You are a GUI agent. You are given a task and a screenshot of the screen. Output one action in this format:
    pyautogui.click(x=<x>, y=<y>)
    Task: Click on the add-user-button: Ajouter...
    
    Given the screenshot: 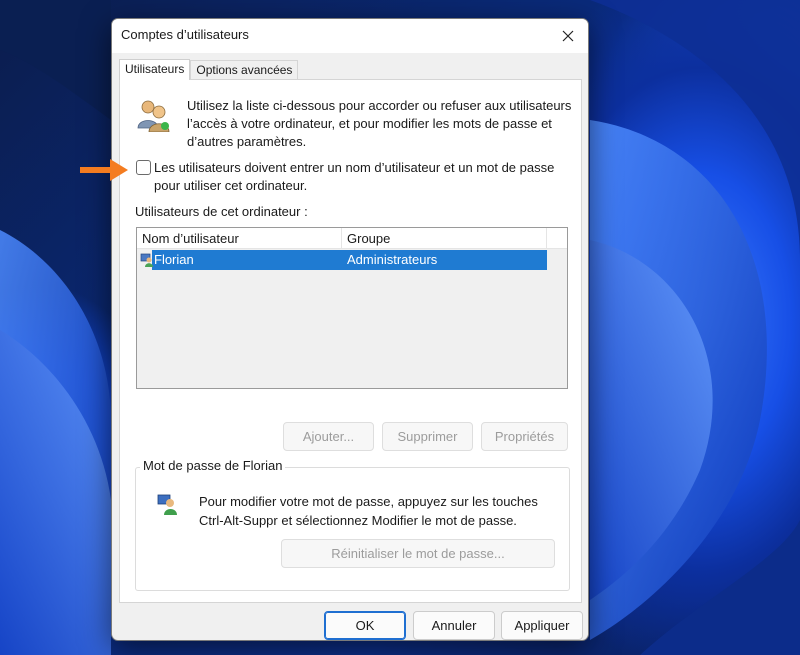 What is the action you would take?
    pyautogui.click(x=328, y=436)
    